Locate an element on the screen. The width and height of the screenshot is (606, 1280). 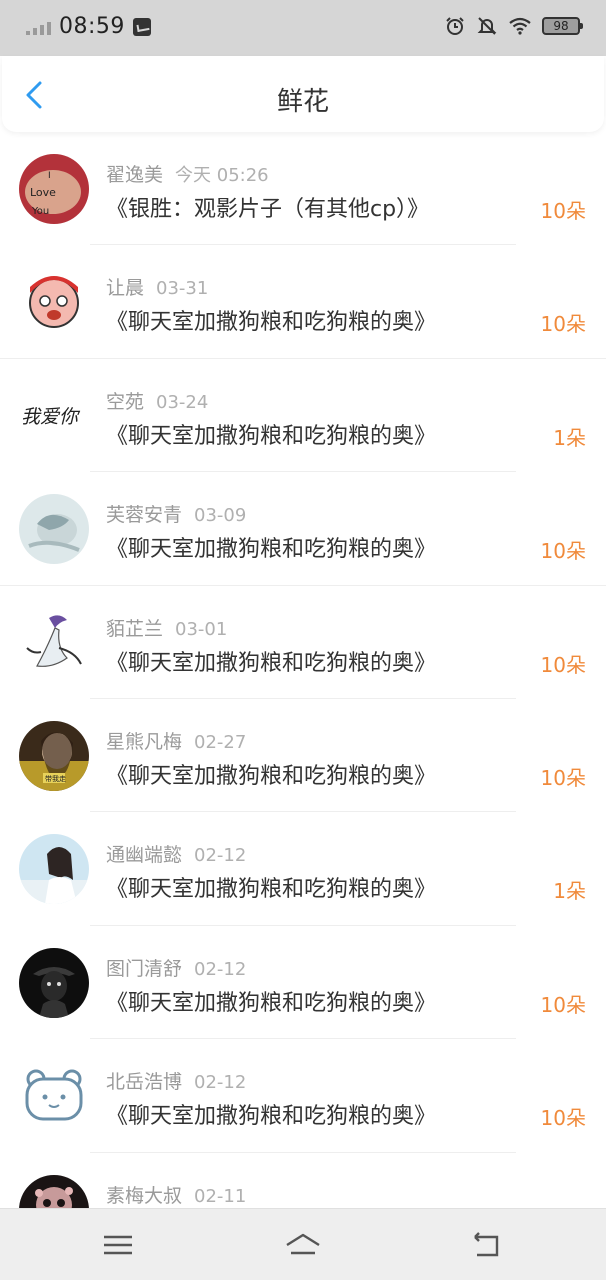
home-icon is located at coordinates (303, 1245).